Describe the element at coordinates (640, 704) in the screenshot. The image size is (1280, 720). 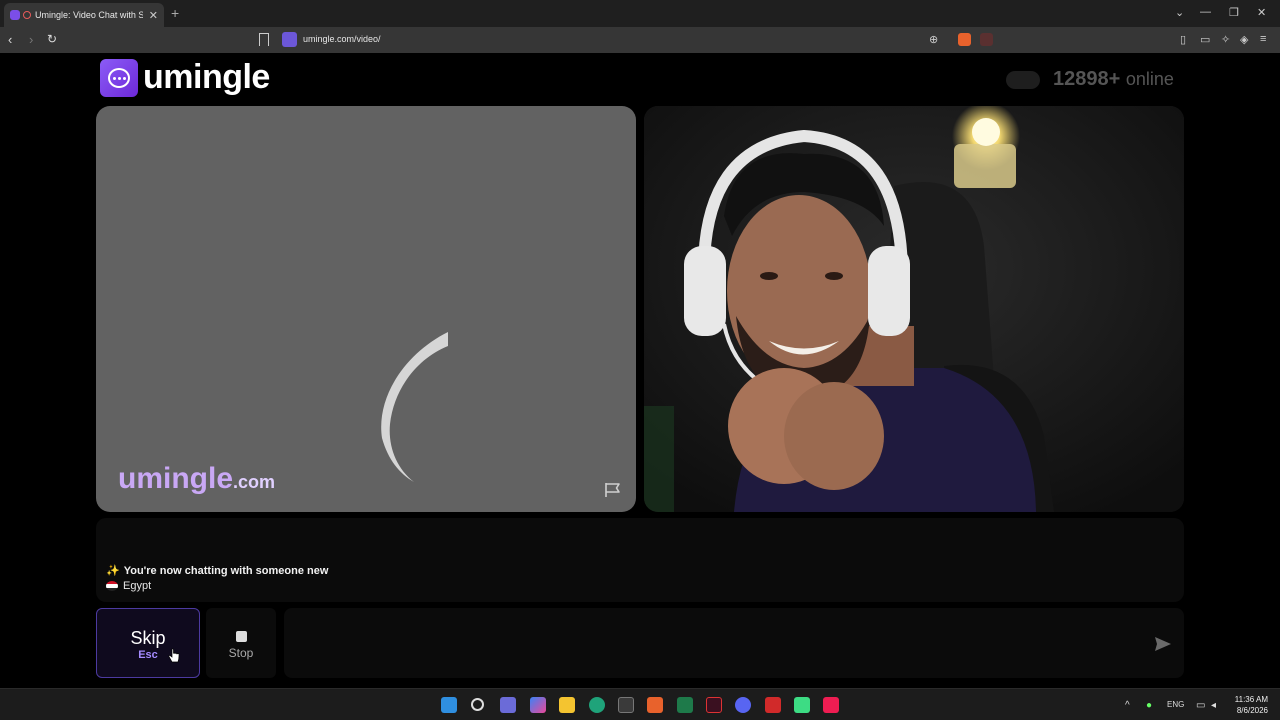
I see `taskbar: ^ ● ENG ▭ ◂ 11:36 AM 8/6/2026` at that location.